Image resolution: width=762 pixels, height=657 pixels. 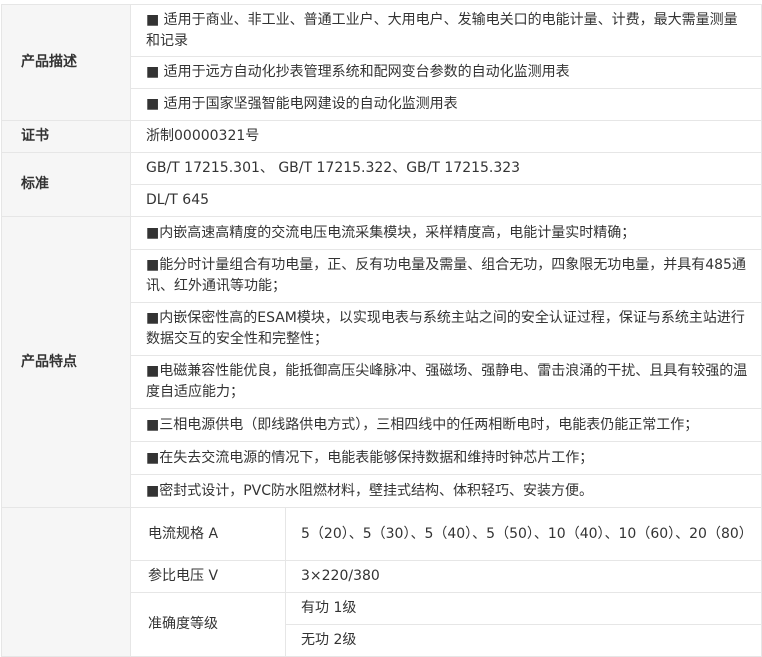 I want to click on certificate-label: 证书, so click(x=66, y=136).